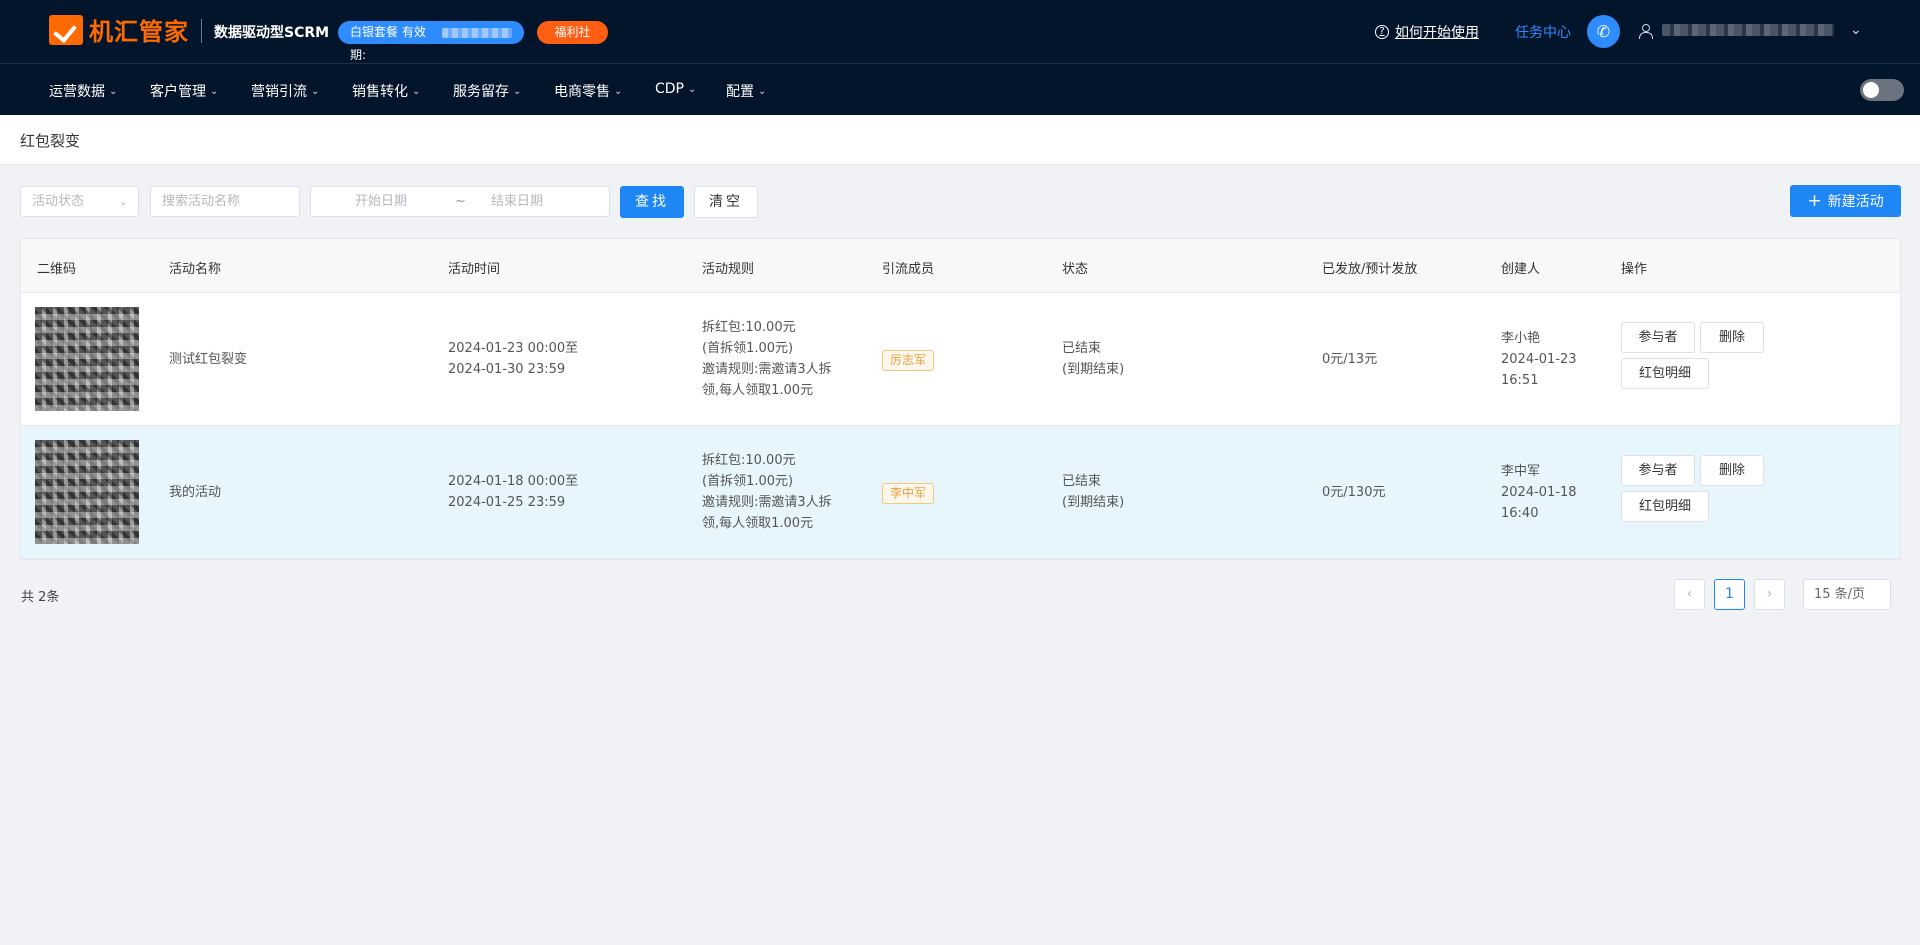  I want to click on task-center-link: 任务中心, so click(1543, 32).